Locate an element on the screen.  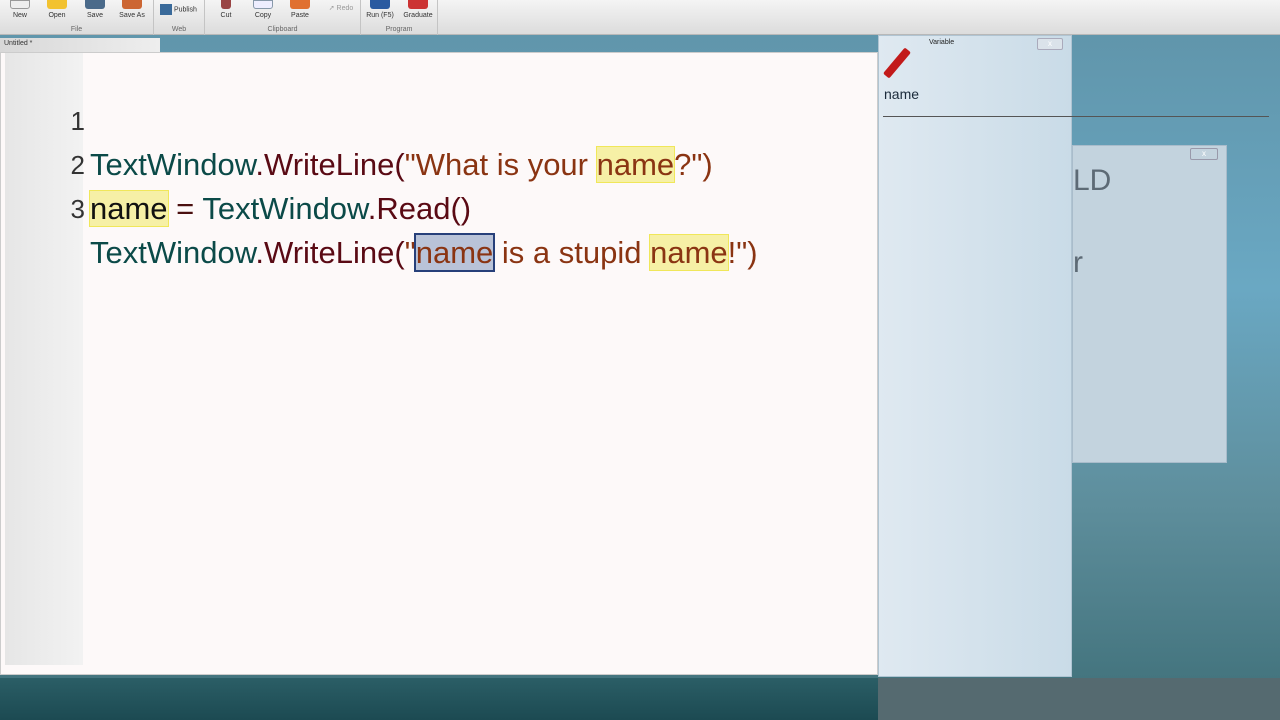
code-line: 2 name = TextWindow.Read() is located at coordinates (236, 163).